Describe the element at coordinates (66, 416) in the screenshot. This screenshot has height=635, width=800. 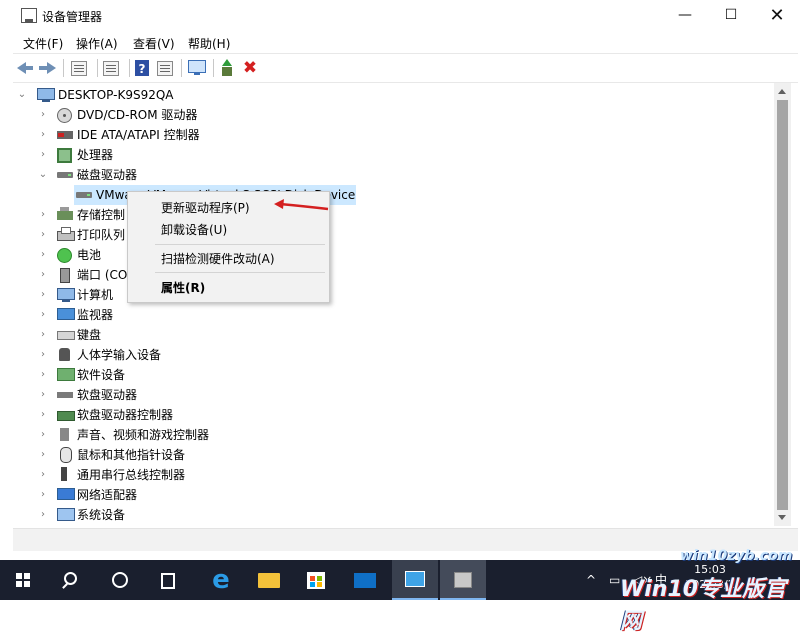
I see `floppy-controller-icon` at that location.